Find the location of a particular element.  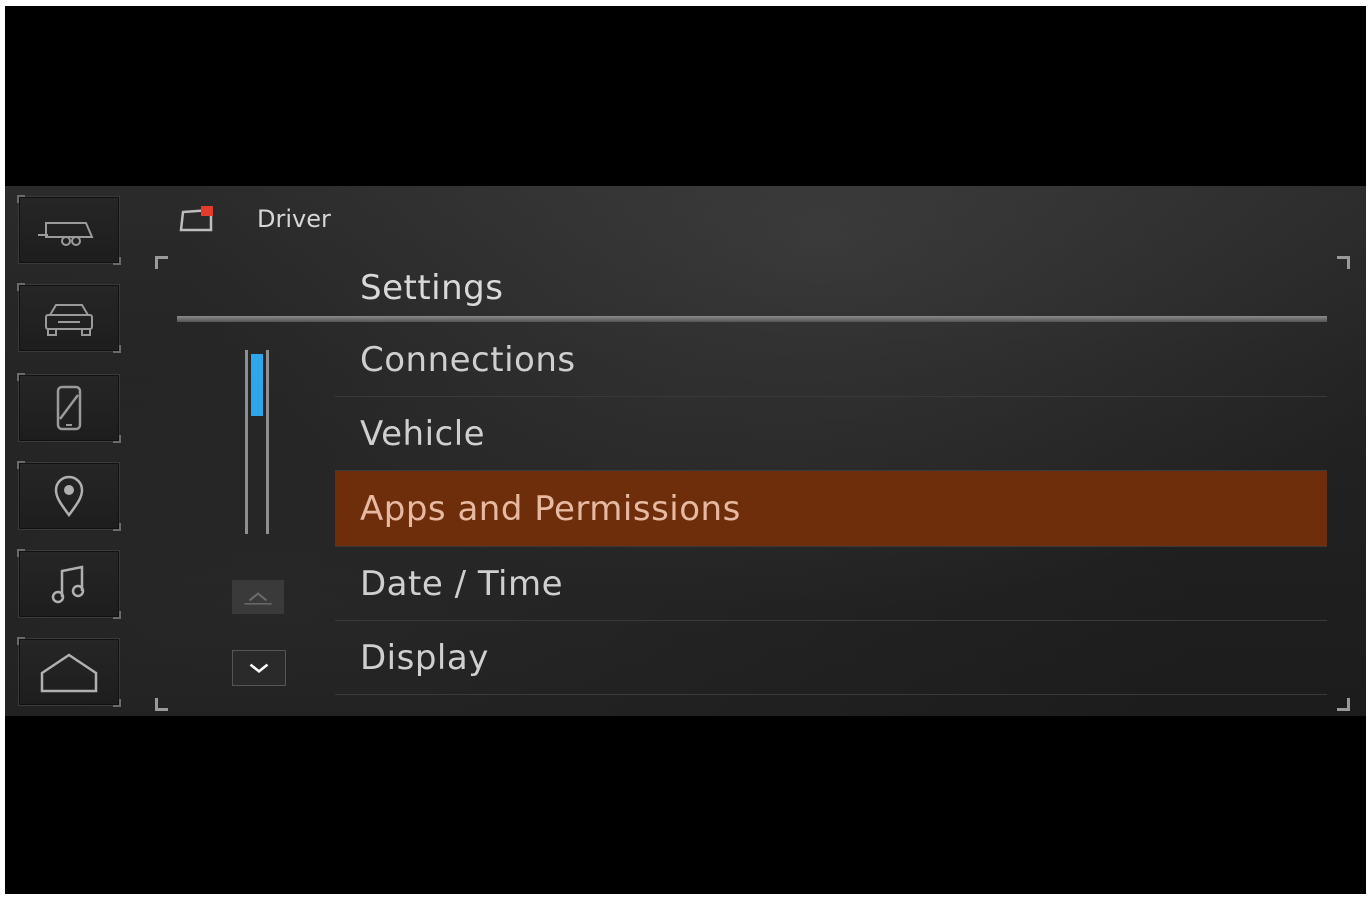

panel-corner-top-left is located at coordinates (161, 262).